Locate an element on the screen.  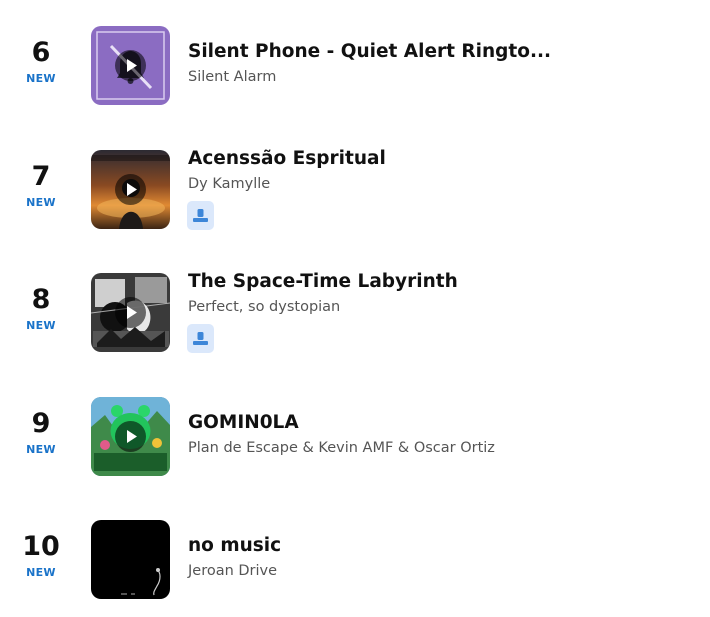
track-title: The Space-Time Labyrinth is located at coordinates (438, 282).